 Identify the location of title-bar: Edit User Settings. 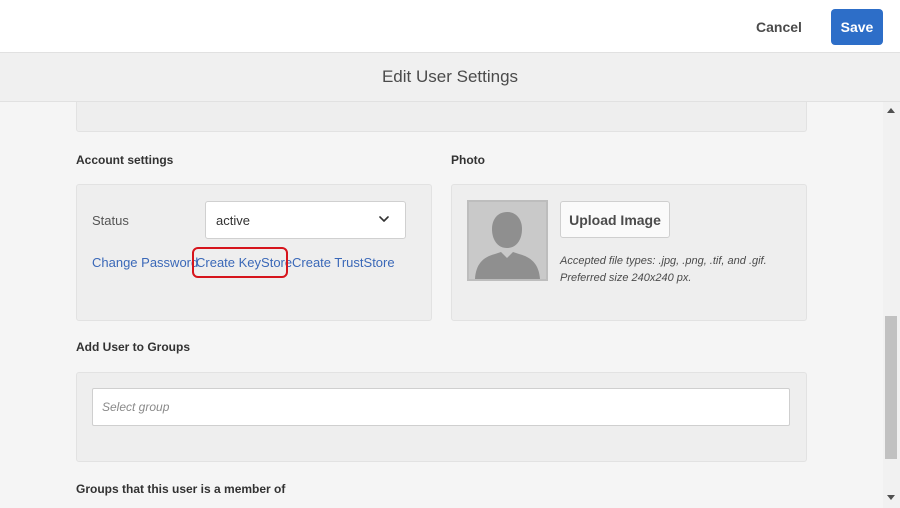
(450, 77).